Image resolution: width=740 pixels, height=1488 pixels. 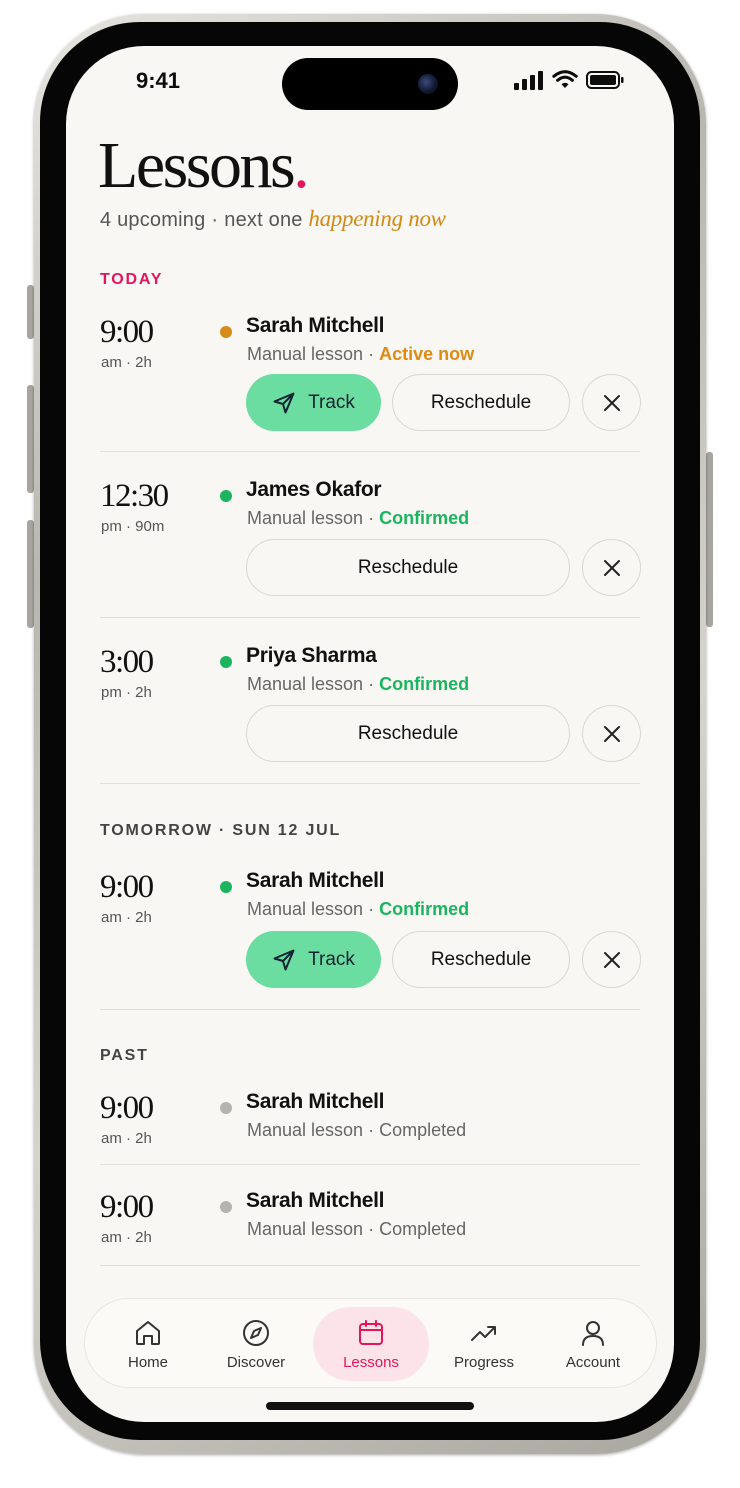 I want to click on lesson-subtitle: Manual lesson · Active now, so click(x=360, y=354).